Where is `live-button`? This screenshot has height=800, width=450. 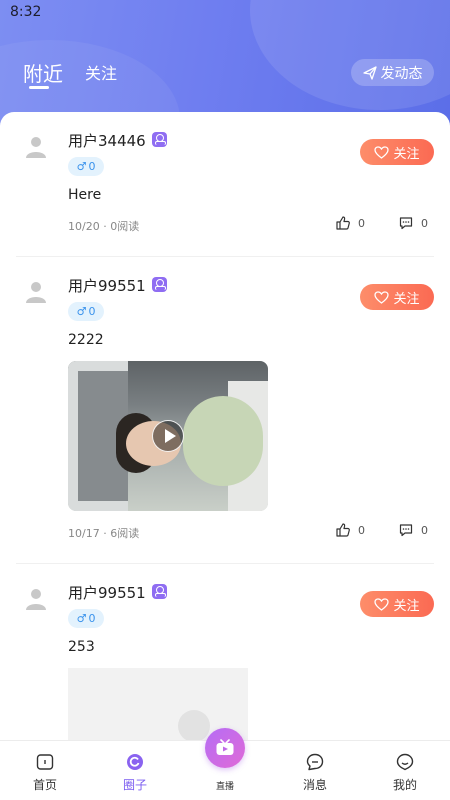
live-button is located at coordinates (225, 748).